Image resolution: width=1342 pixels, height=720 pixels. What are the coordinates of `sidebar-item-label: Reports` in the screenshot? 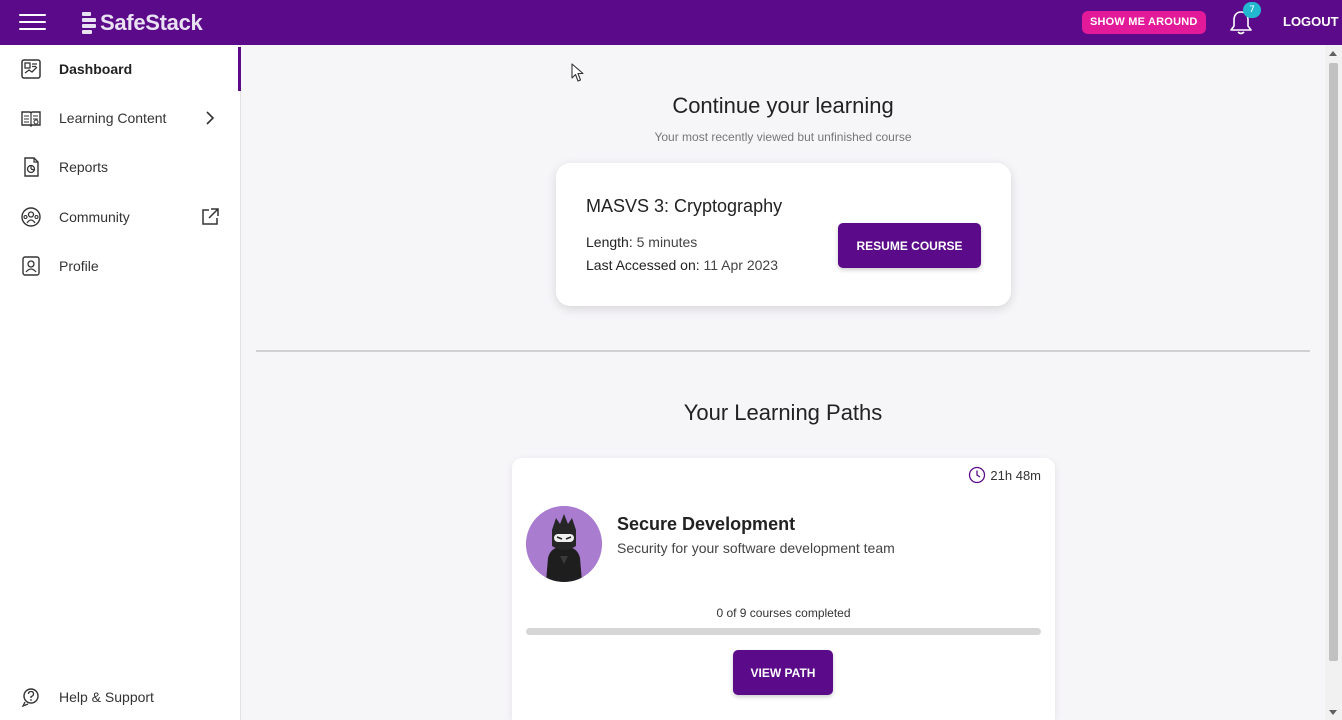 It's located at (84, 167).